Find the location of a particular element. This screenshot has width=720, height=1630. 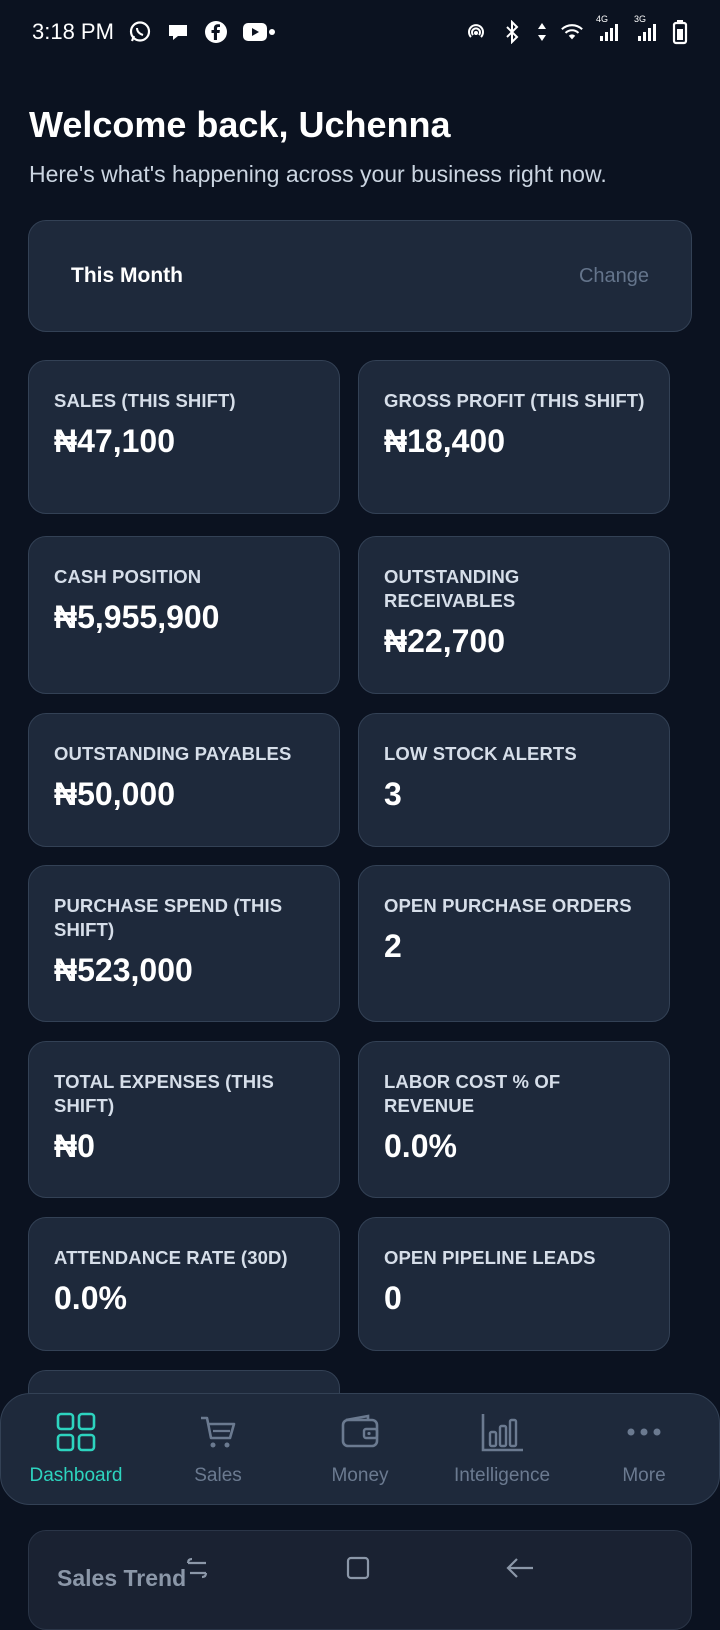

period-change-button: Change is located at coordinates (614, 276).